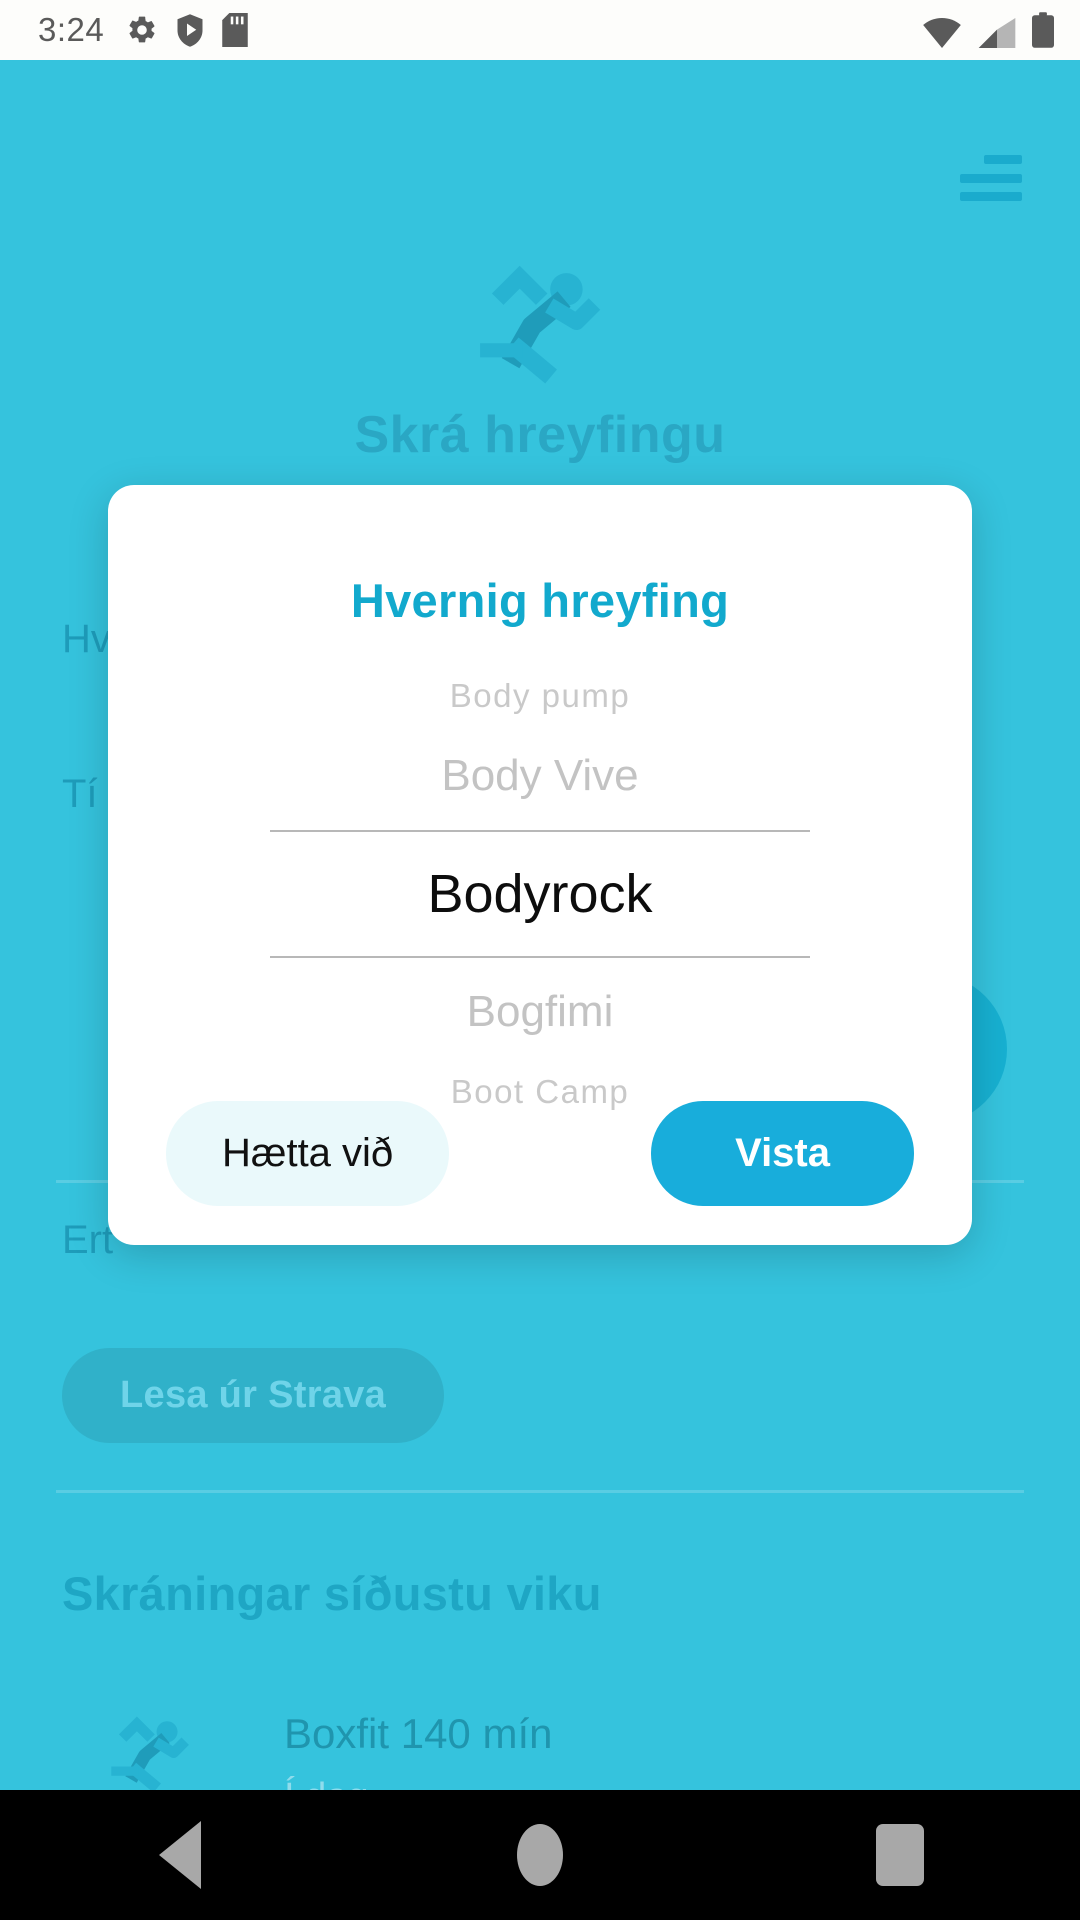  Describe the element at coordinates (540, 949) in the screenshot. I see `picker-spacer-d` at that location.